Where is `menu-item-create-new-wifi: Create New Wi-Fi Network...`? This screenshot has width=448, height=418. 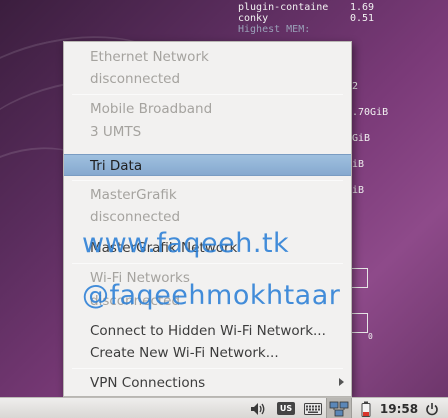 menu-item-create-new-wifi: Create New Wi-Fi Network... is located at coordinates (207, 353).